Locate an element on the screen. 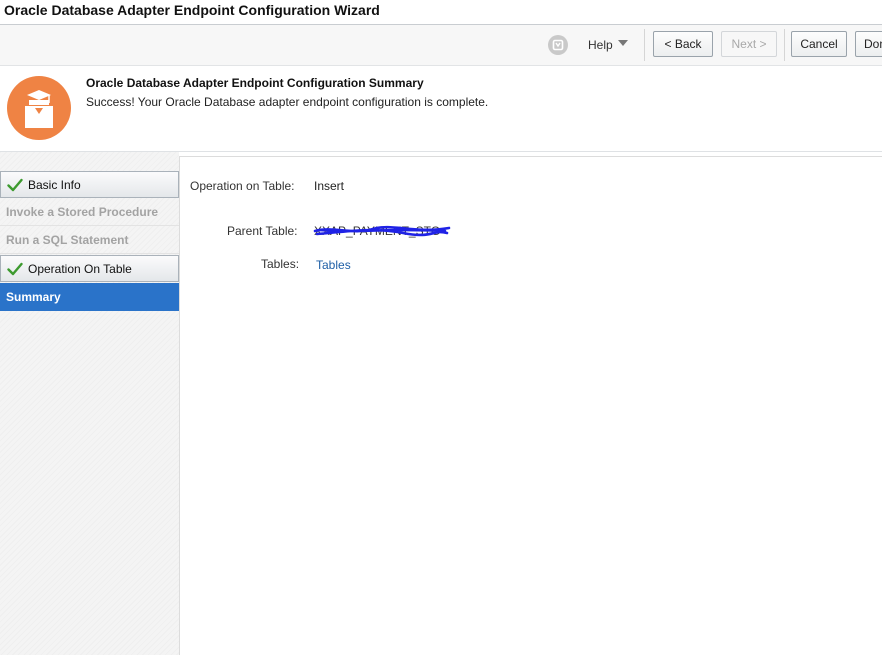 This screenshot has height=655, width=882. step-run-sql-statement: Run a SQL Statement is located at coordinates (89, 240).